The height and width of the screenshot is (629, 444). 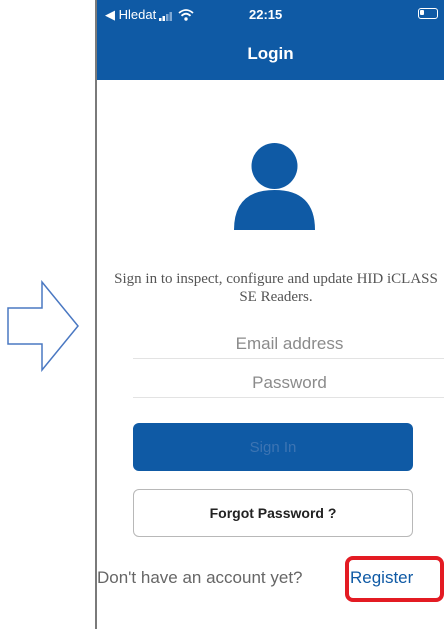 What do you see at coordinates (428, 13) in the screenshot?
I see `battery-icon` at bounding box center [428, 13].